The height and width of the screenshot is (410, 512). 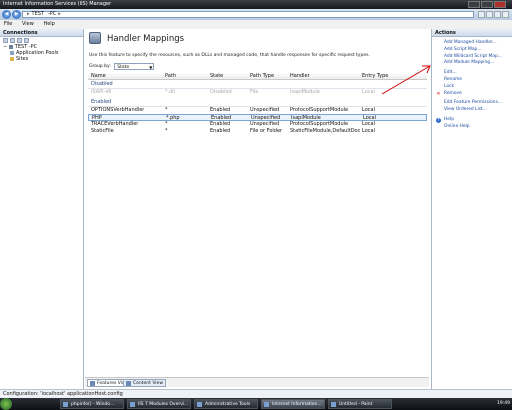 What do you see at coordinates (266, 131) in the screenshot?
I see `cell-path-type: File or Folder` at bounding box center [266, 131].